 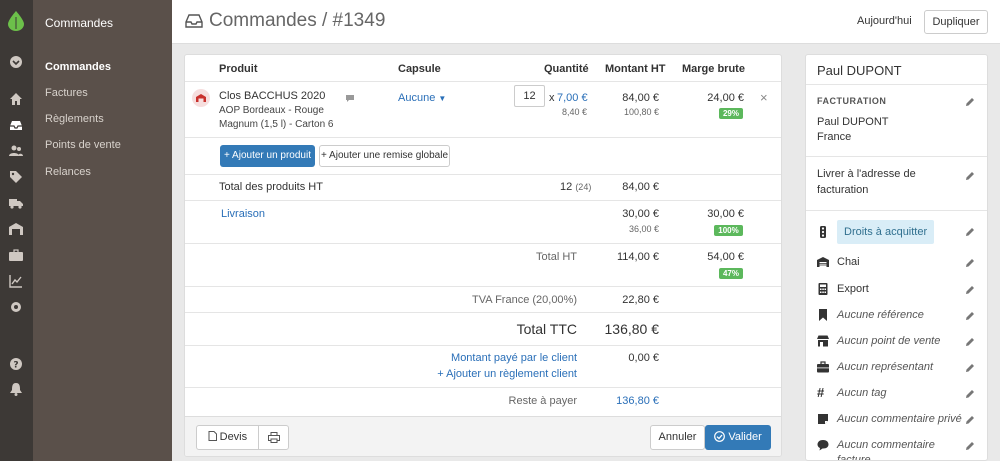 I want to click on menu-item-commandes: Commandes, so click(x=78, y=67).